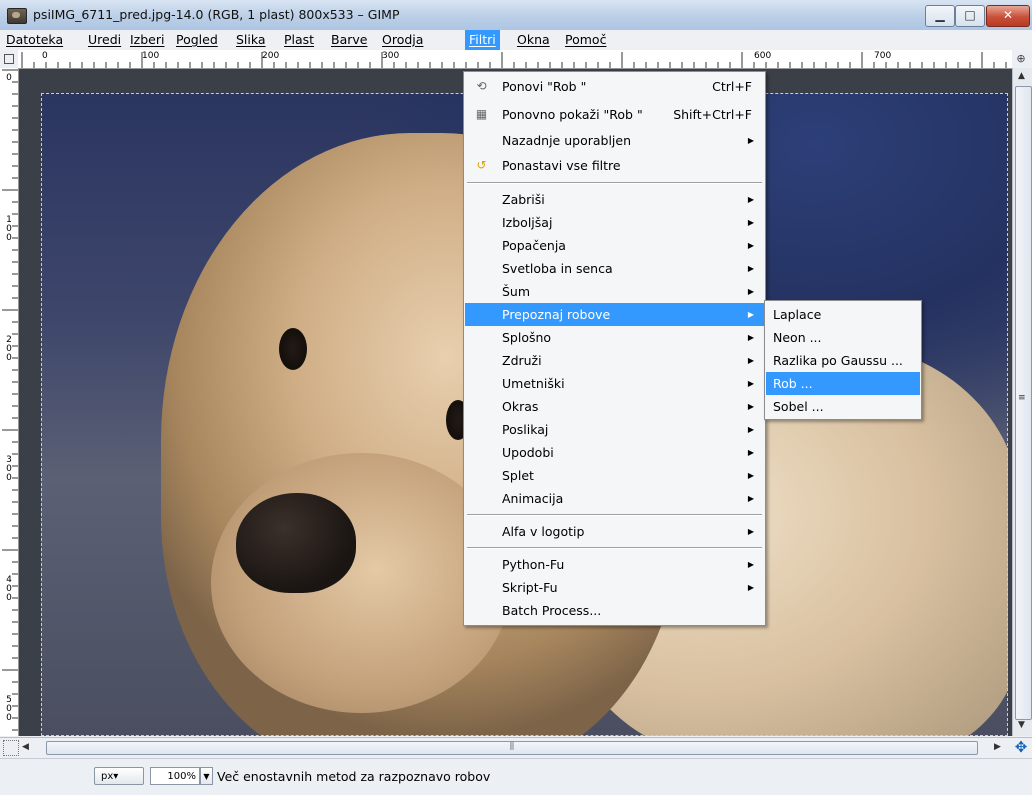  What do you see at coordinates (940, 16) in the screenshot?
I see `minimize-button: ▁` at bounding box center [940, 16].